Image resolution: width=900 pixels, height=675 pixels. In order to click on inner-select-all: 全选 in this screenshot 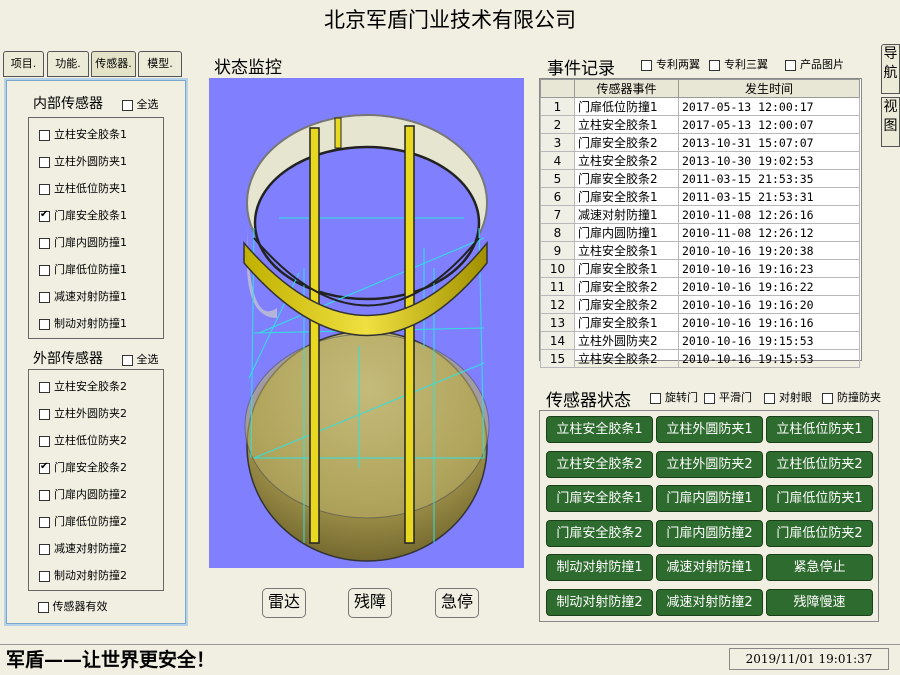, I will do `click(140, 104)`.